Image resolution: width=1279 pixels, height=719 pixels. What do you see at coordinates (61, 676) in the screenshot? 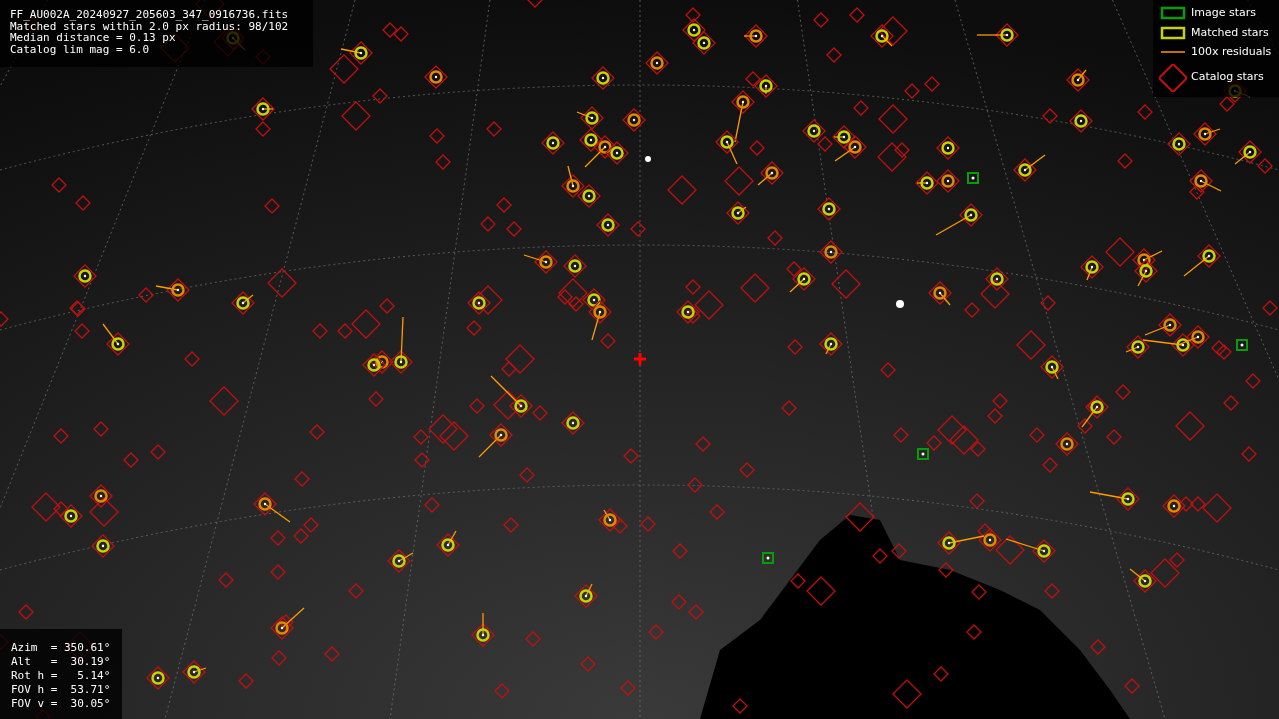
I see `pointing-value: Rot h = 5.14°` at bounding box center [61, 676].